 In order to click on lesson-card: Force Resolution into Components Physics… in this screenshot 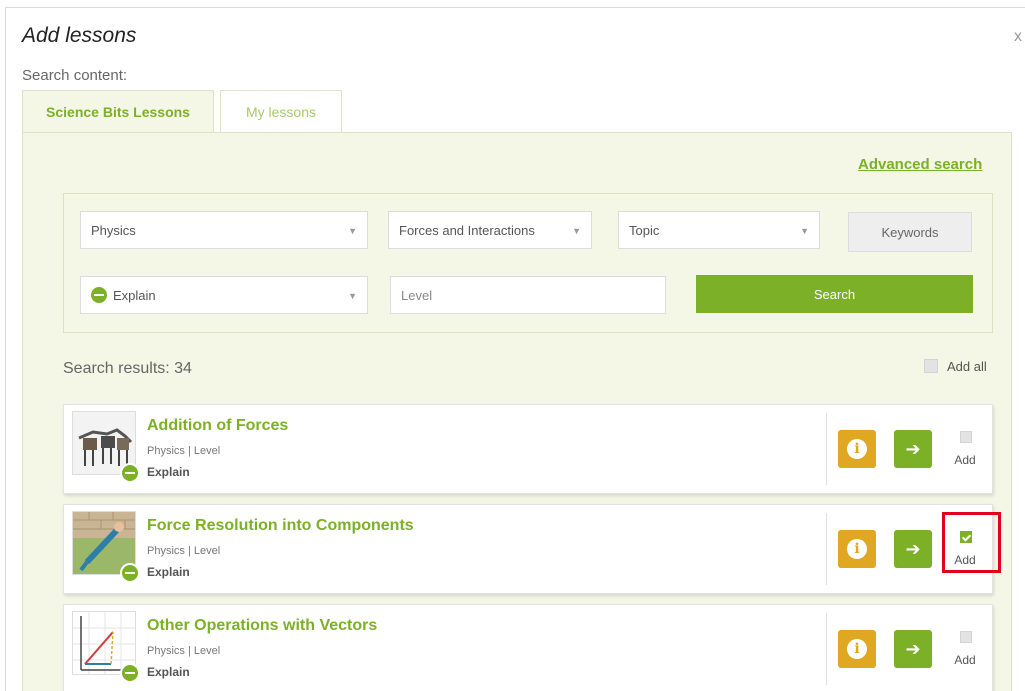, I will do `click(528, 549)`.